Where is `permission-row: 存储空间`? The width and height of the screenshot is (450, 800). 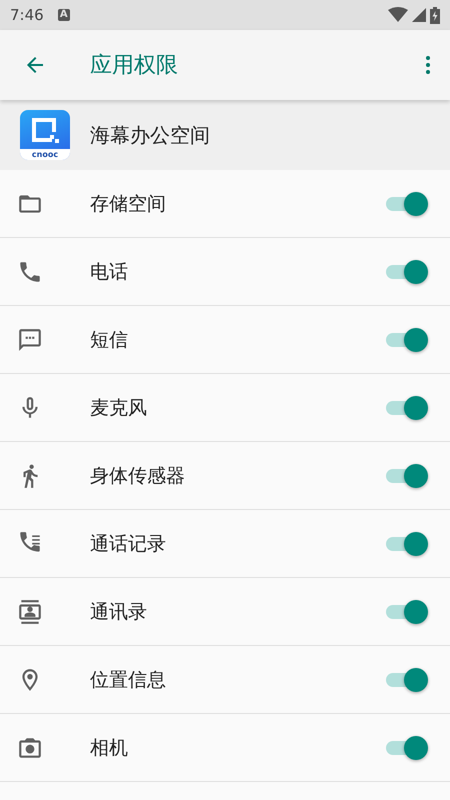 permission-row: 存储空间 is located at coordinates (225, 204).